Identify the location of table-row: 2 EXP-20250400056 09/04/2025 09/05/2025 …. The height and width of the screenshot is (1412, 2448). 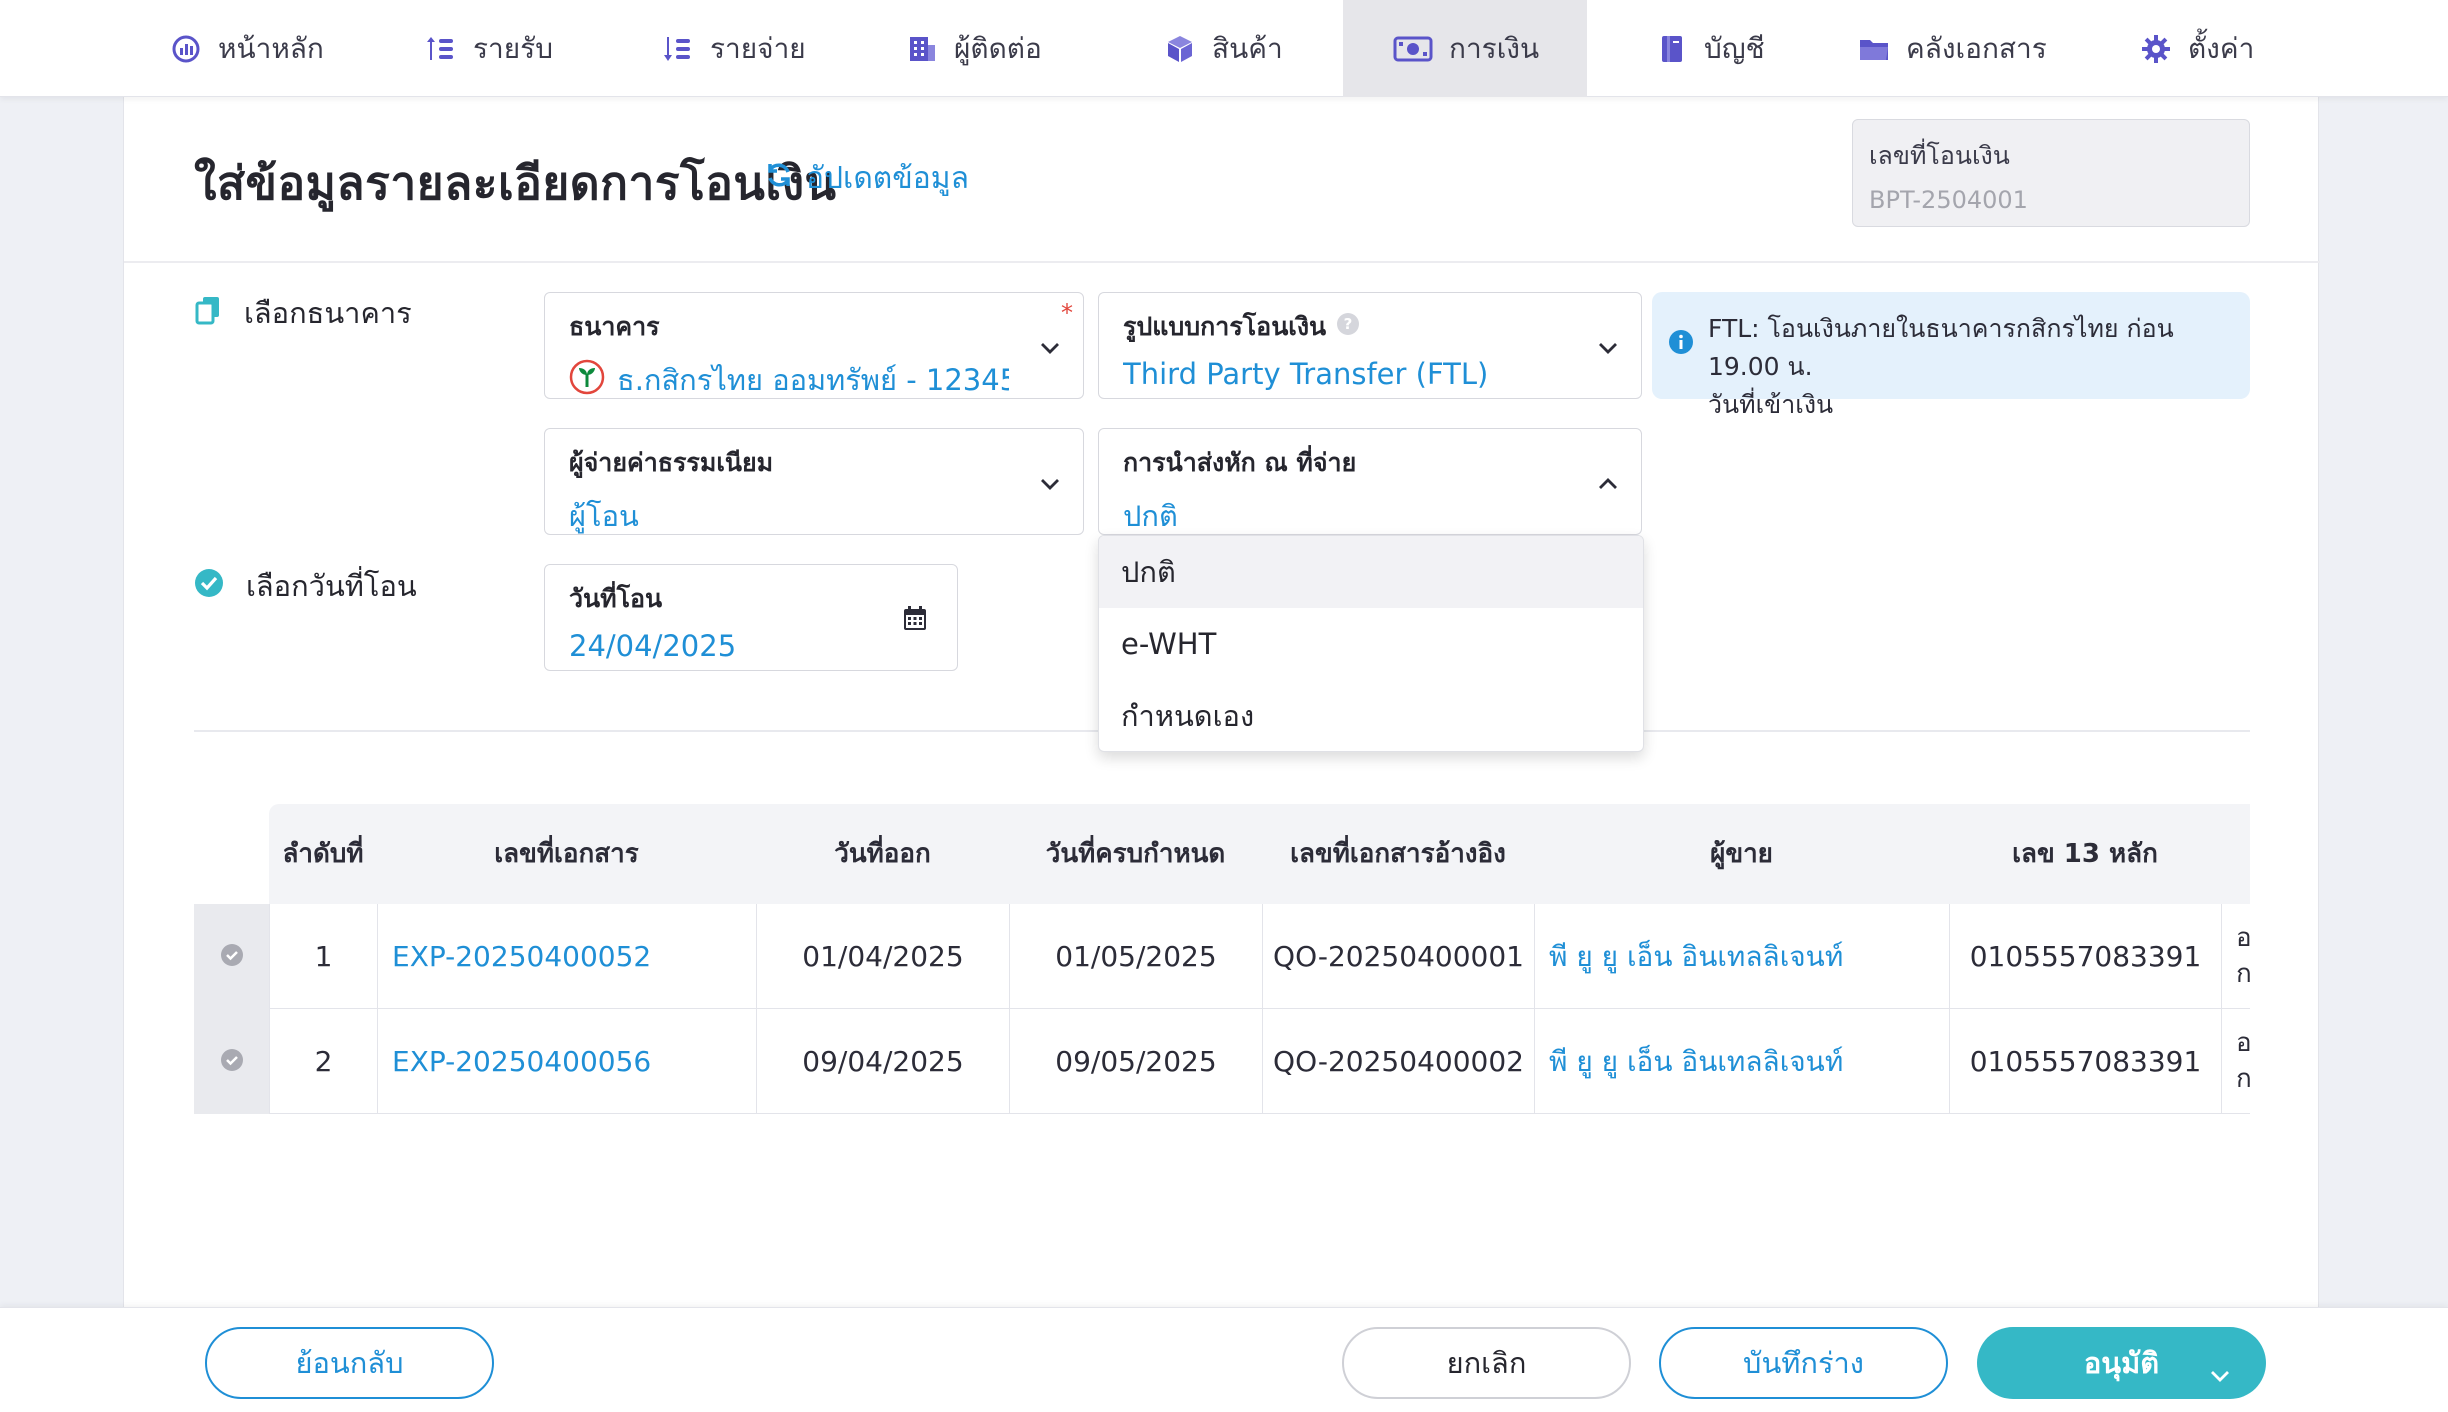
(1222, 1061).